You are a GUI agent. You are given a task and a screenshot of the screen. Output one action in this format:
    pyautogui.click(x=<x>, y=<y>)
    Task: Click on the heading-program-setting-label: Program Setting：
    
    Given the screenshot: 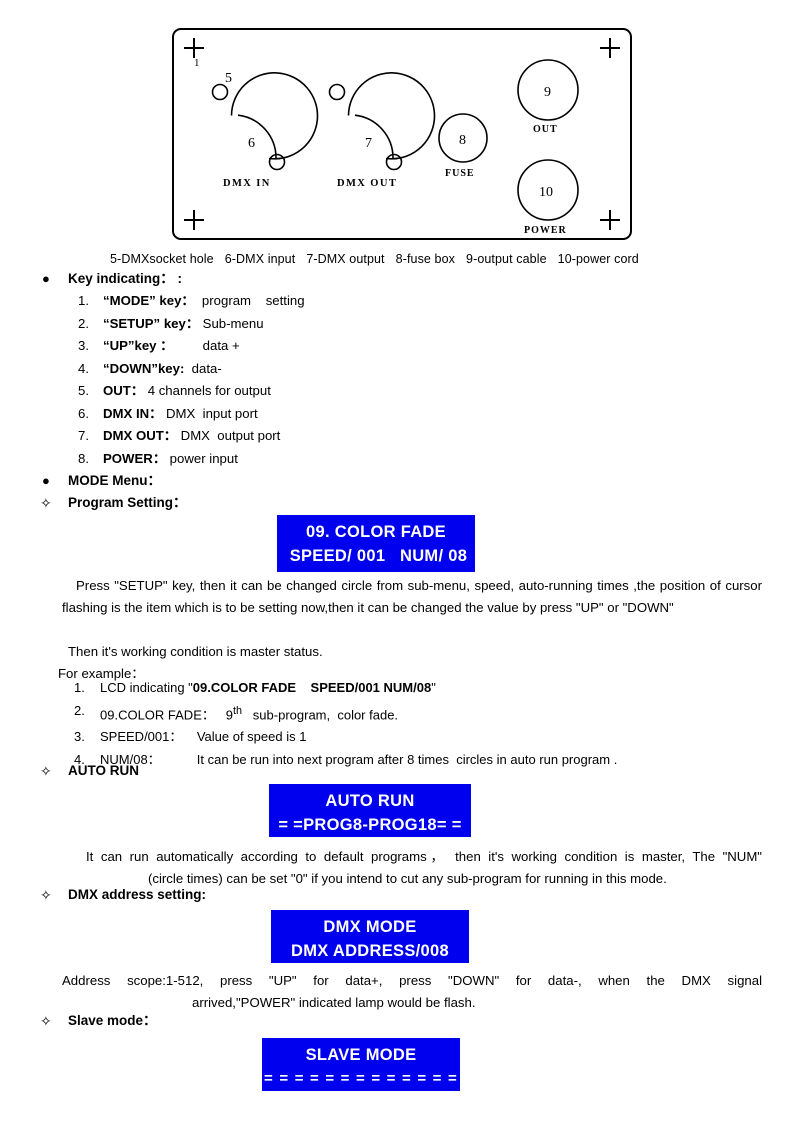 What is the action you would take?
    pyautogui.click(x=127, y=502)
    